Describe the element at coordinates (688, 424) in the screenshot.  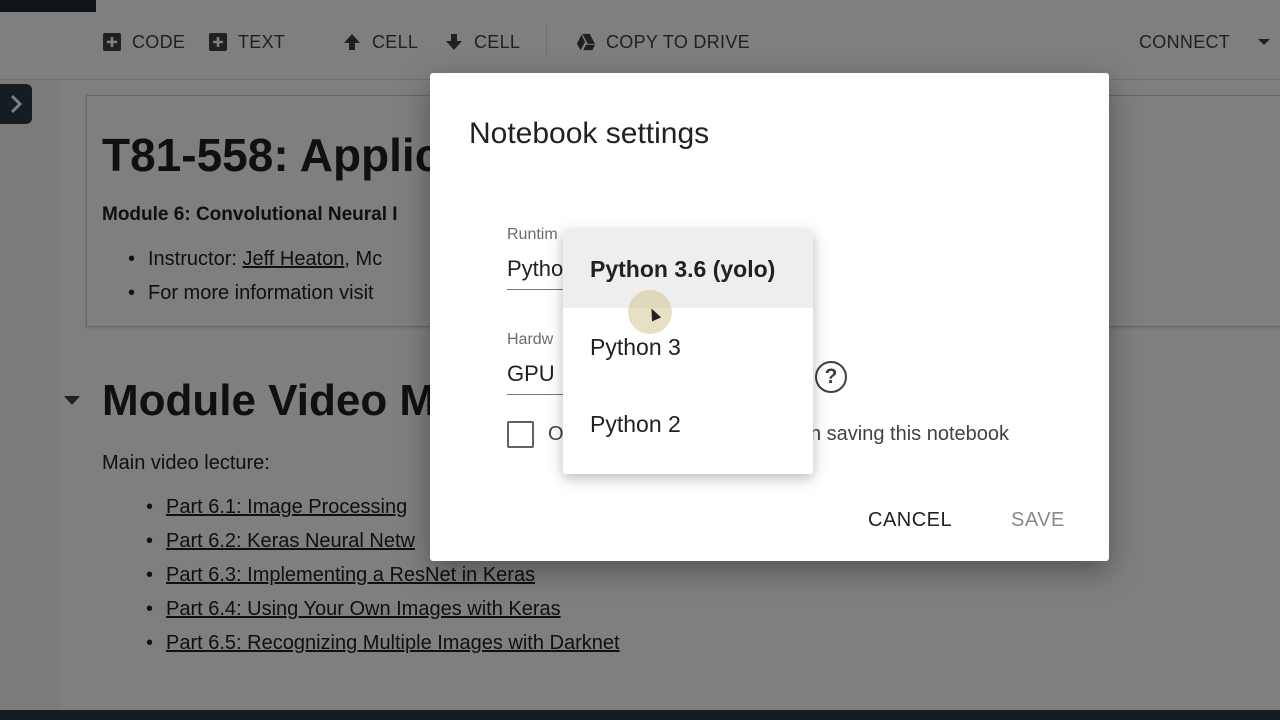
I see `menu-item-python-2: Python 2` at that location.